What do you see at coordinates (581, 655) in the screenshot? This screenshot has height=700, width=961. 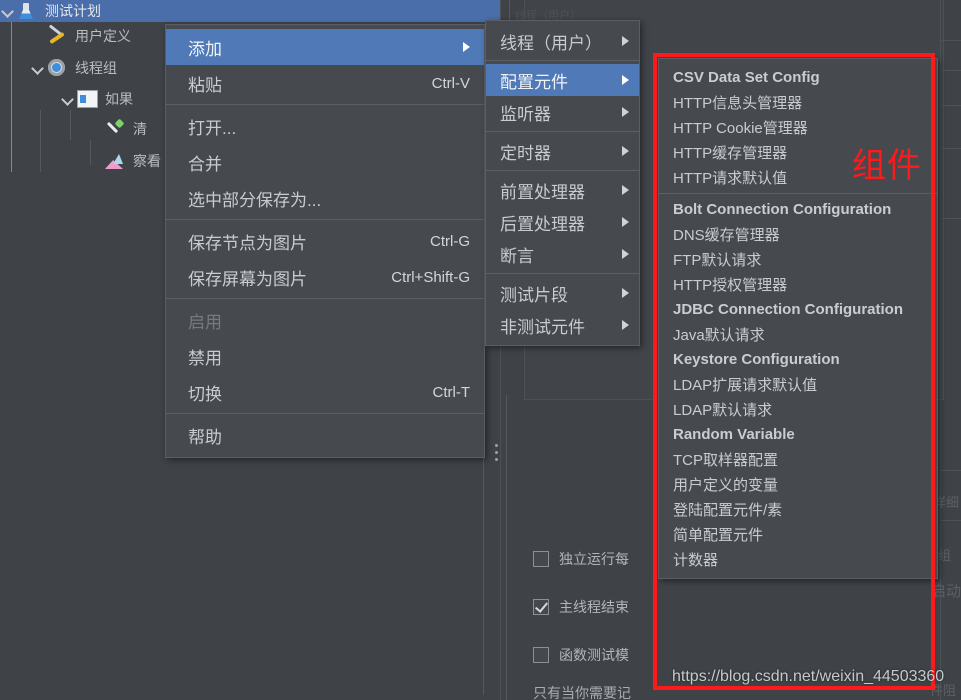 I see `checkbox-row-functional-test: 函数测试模` at bounding box center [581, 655].